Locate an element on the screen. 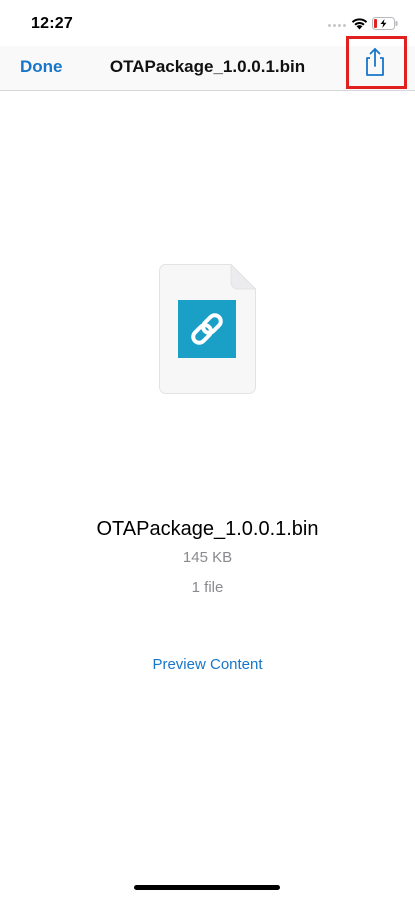 Image resolution: width=415 pixels, height=900 pixels. share-icon is located at coordinates (375, 62).